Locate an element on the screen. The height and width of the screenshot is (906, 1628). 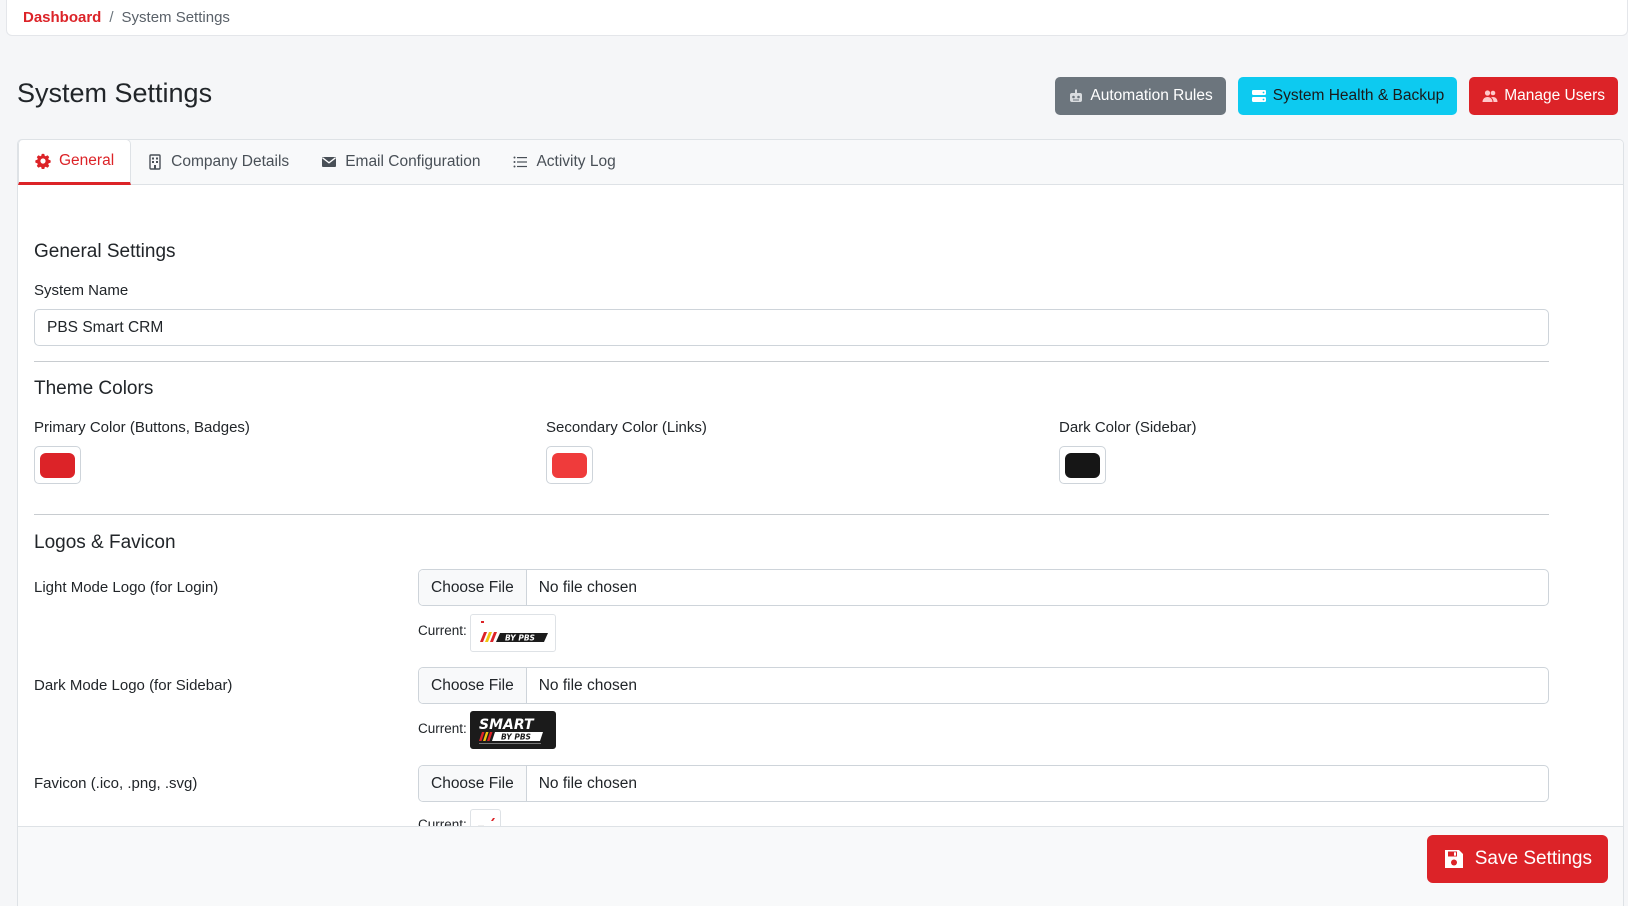
primary-color-picker is located at coordinates (57, 465).